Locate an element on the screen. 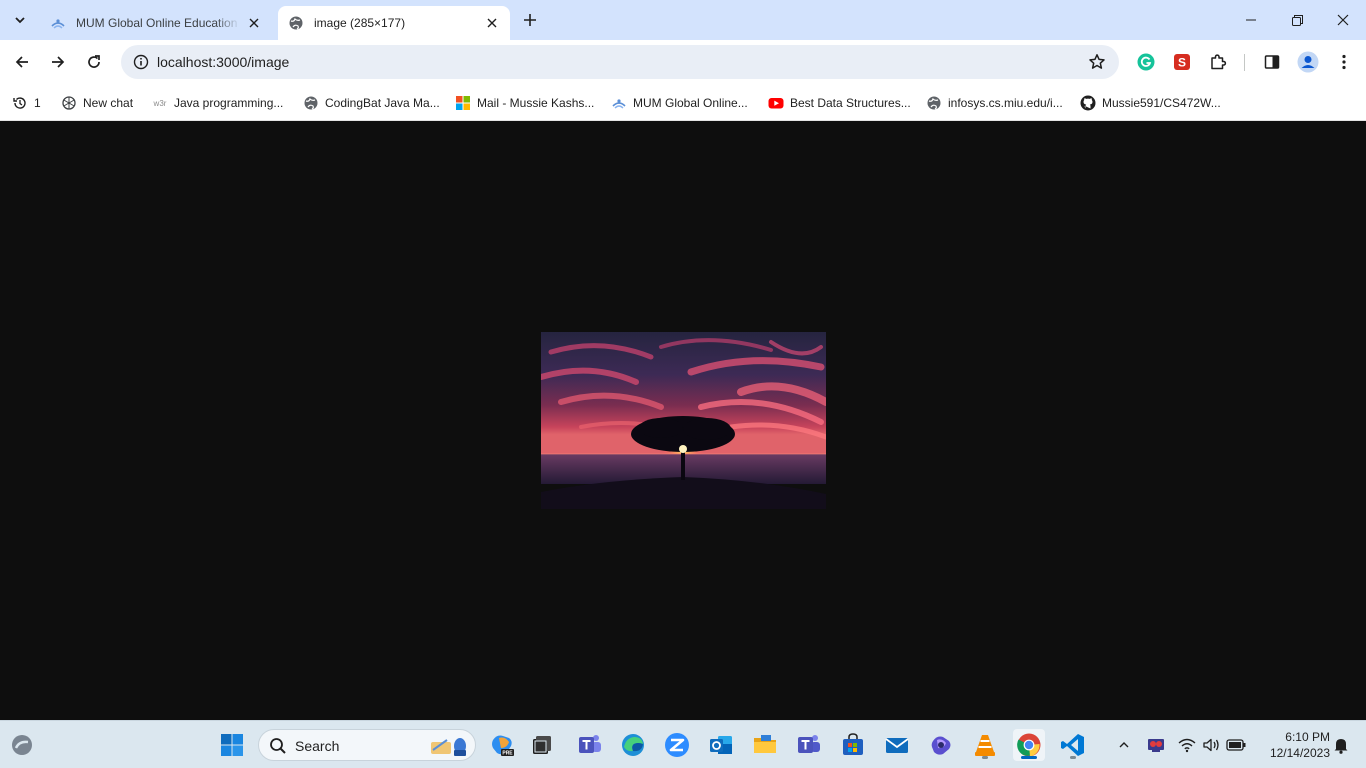 The height and width of the screenshot is (768, 1366). teams-work-button is located at coordinates (590, 745).